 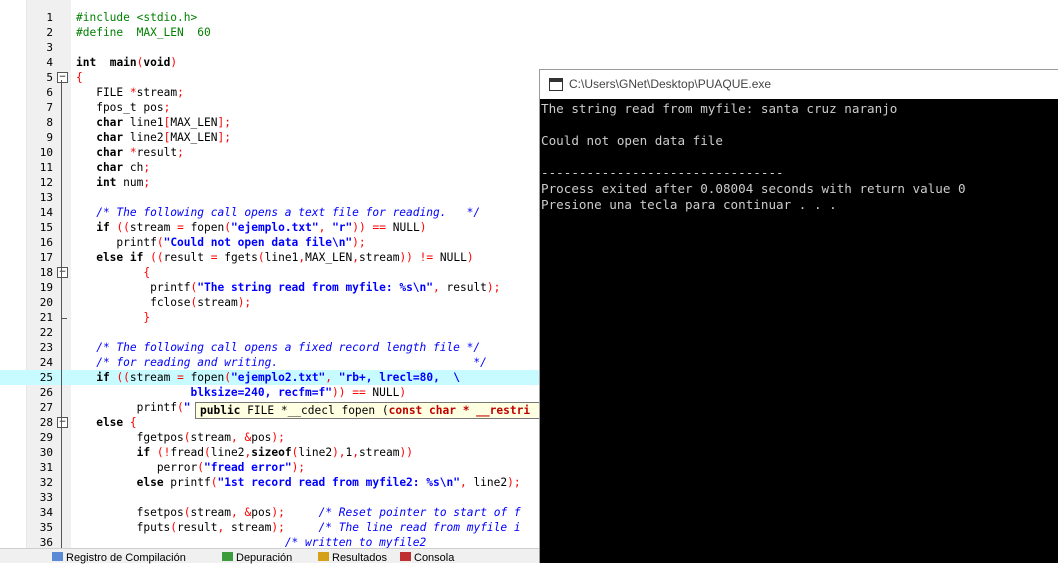 I want to click on code-text: fgetpos(stream, &pos);, so click(x=180, y=437).